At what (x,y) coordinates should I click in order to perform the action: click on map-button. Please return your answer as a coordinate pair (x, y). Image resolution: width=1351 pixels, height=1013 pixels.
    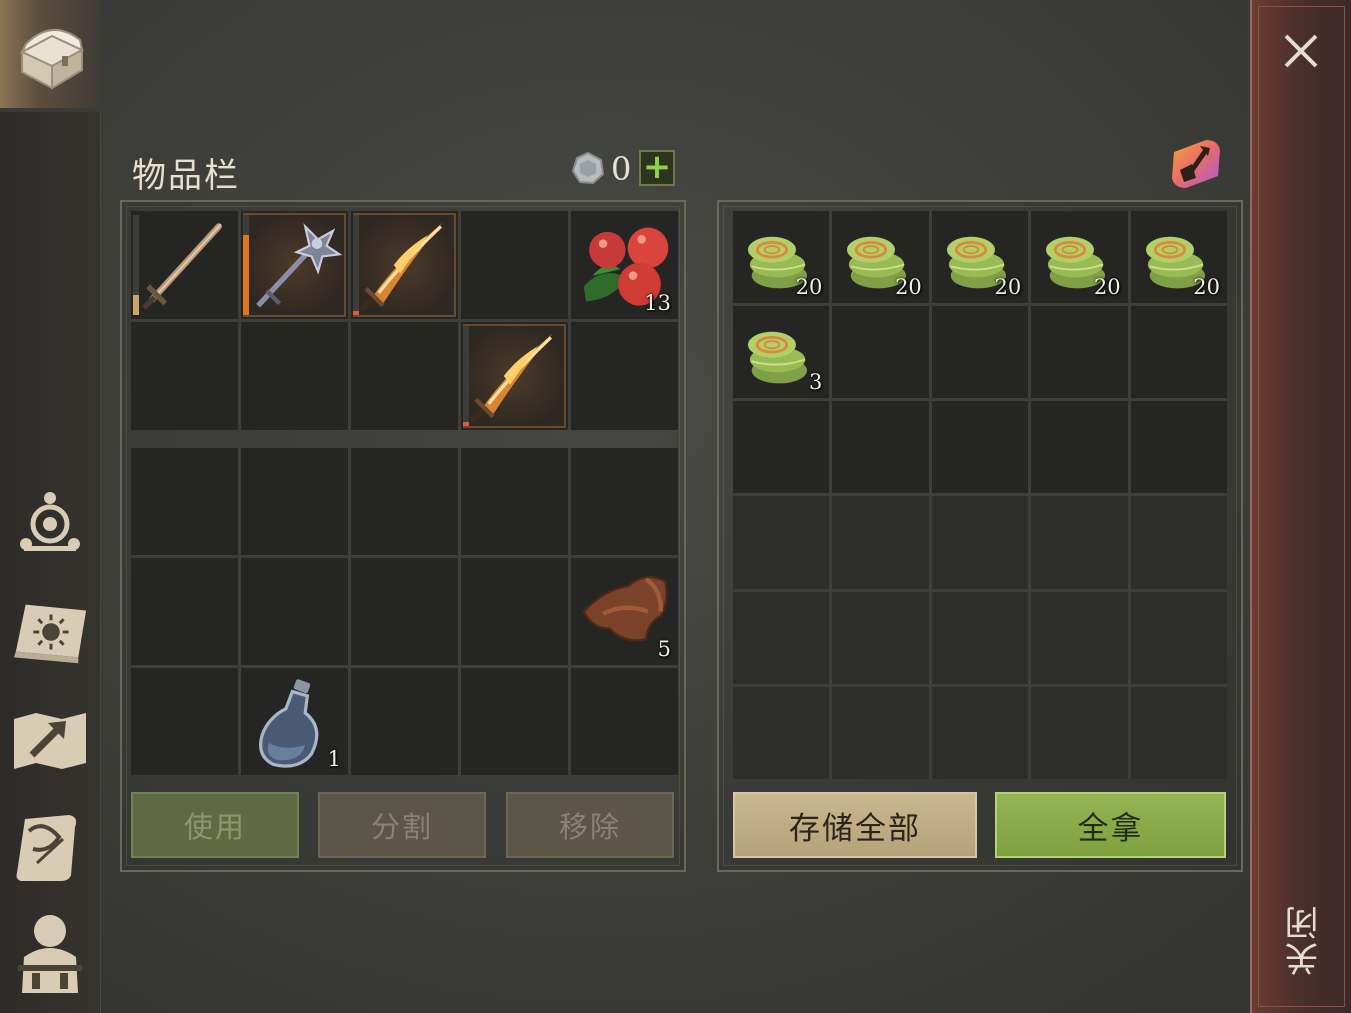
    Looking at the image, I should click on (50, 740).